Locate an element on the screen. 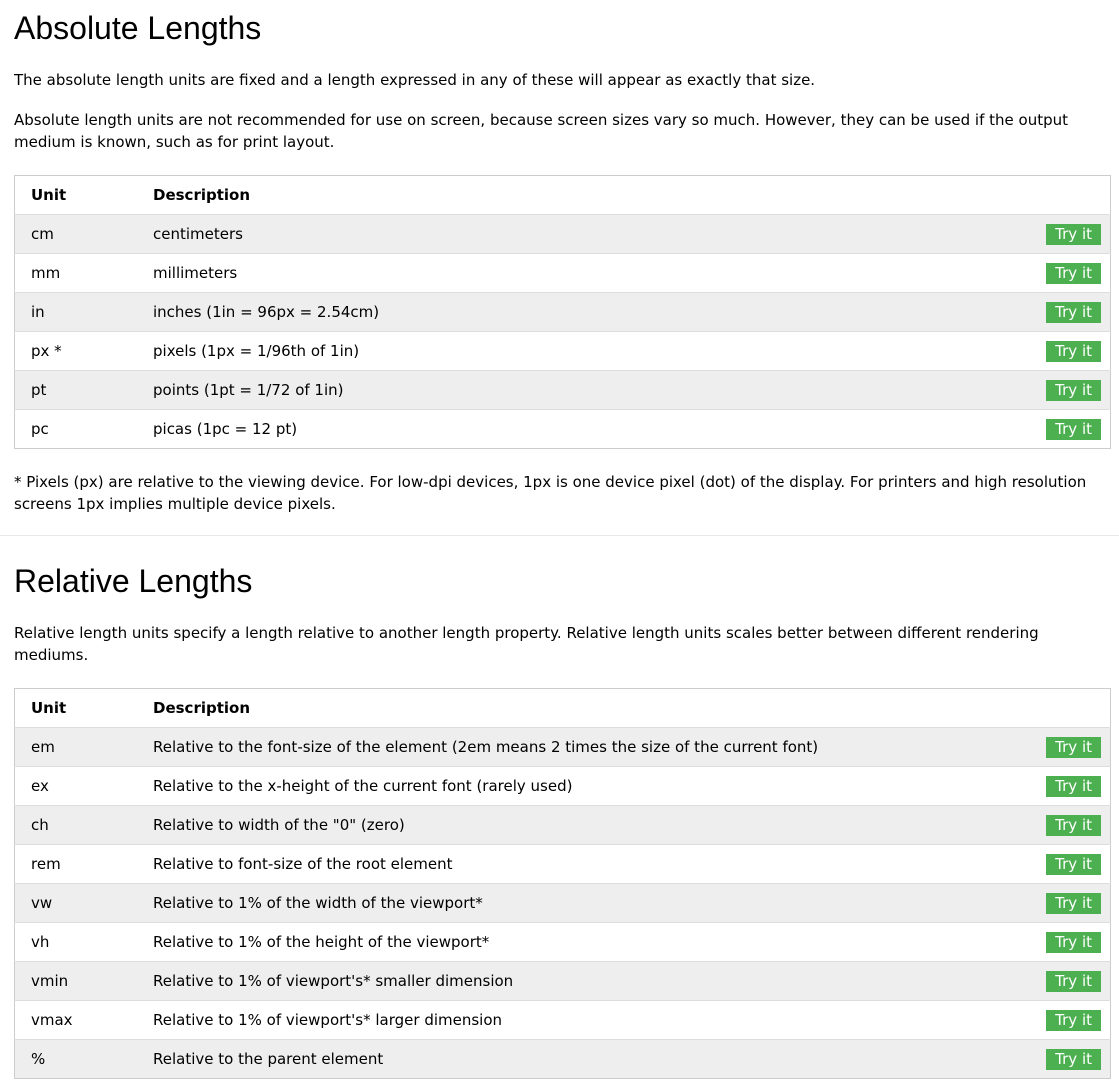 The height and width of the screenshot is (1083, 1119). description-cell: millimeters is located at coordinates (592, 273).